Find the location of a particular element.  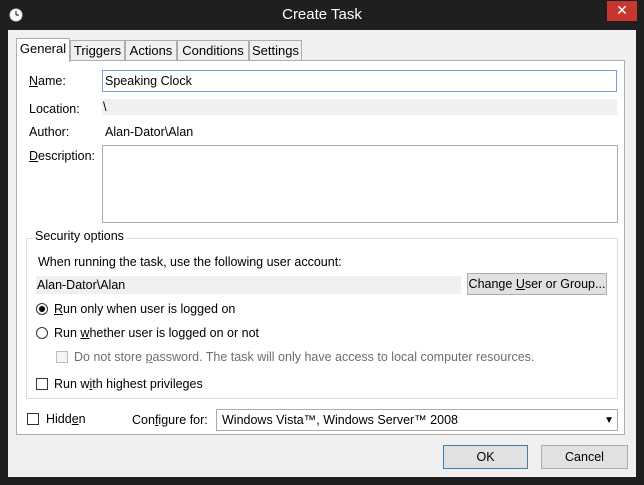

description-label: Description: is located at coordinates (62, 156).